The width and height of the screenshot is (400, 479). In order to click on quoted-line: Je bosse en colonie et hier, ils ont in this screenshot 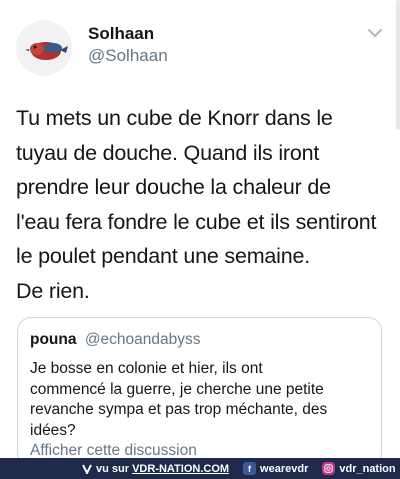, I will do `click(146, 368)`.